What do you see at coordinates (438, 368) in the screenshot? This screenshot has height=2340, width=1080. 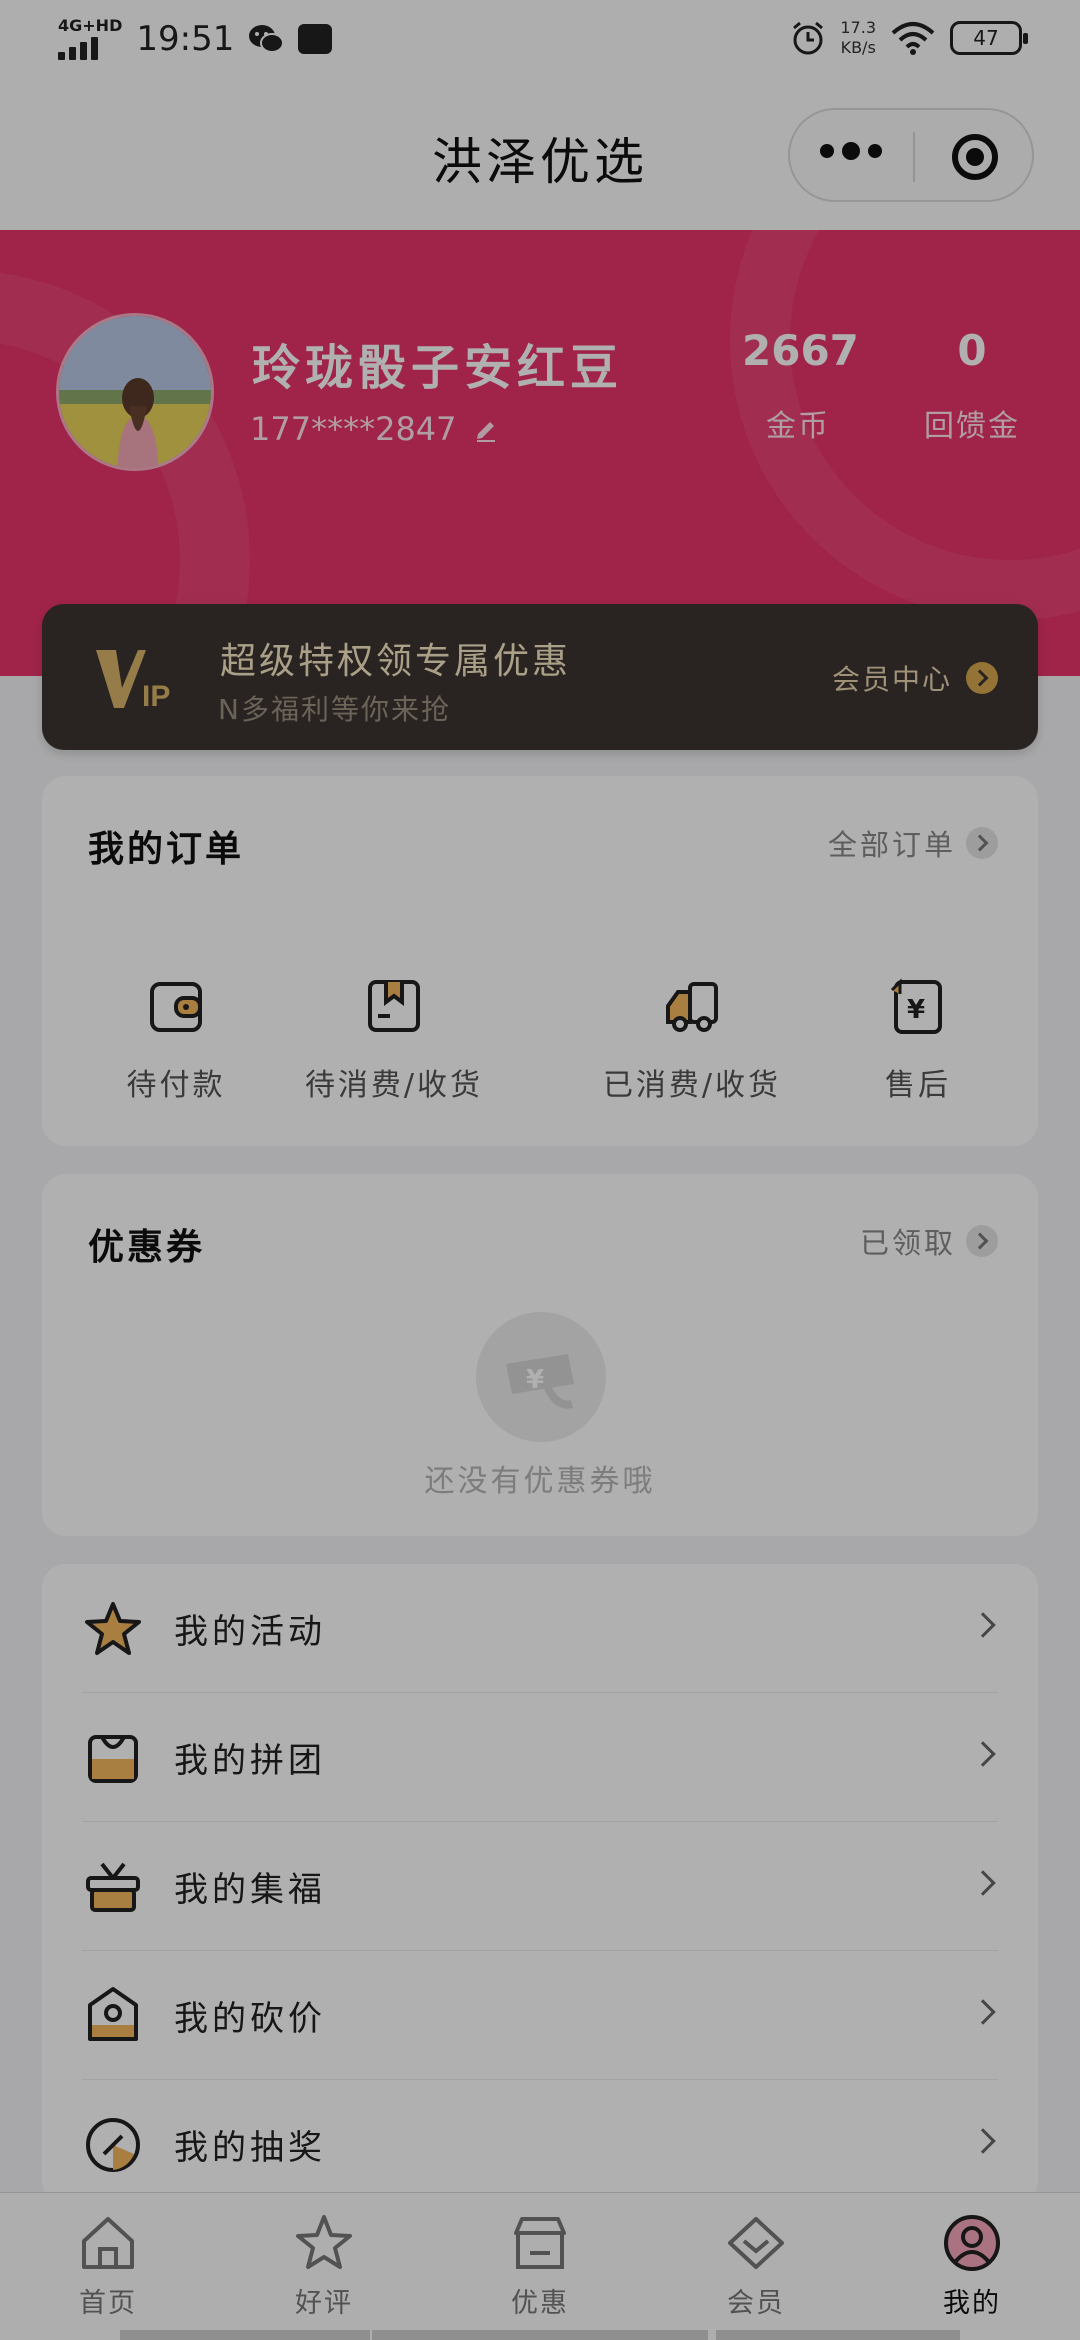 I see `user-name: 玲珑骰子安红豆` at bounding box center [438, 368].